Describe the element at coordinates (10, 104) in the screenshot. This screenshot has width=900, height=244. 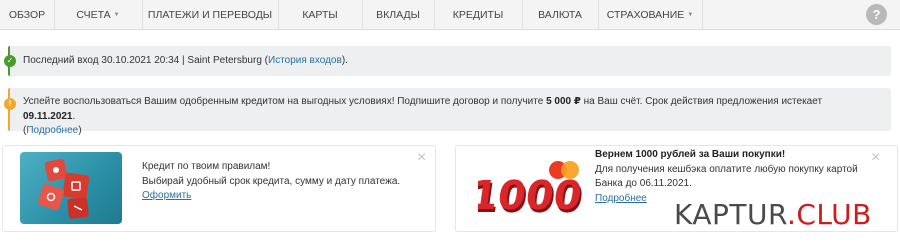
I see `exclamation-icon: !` at that location.